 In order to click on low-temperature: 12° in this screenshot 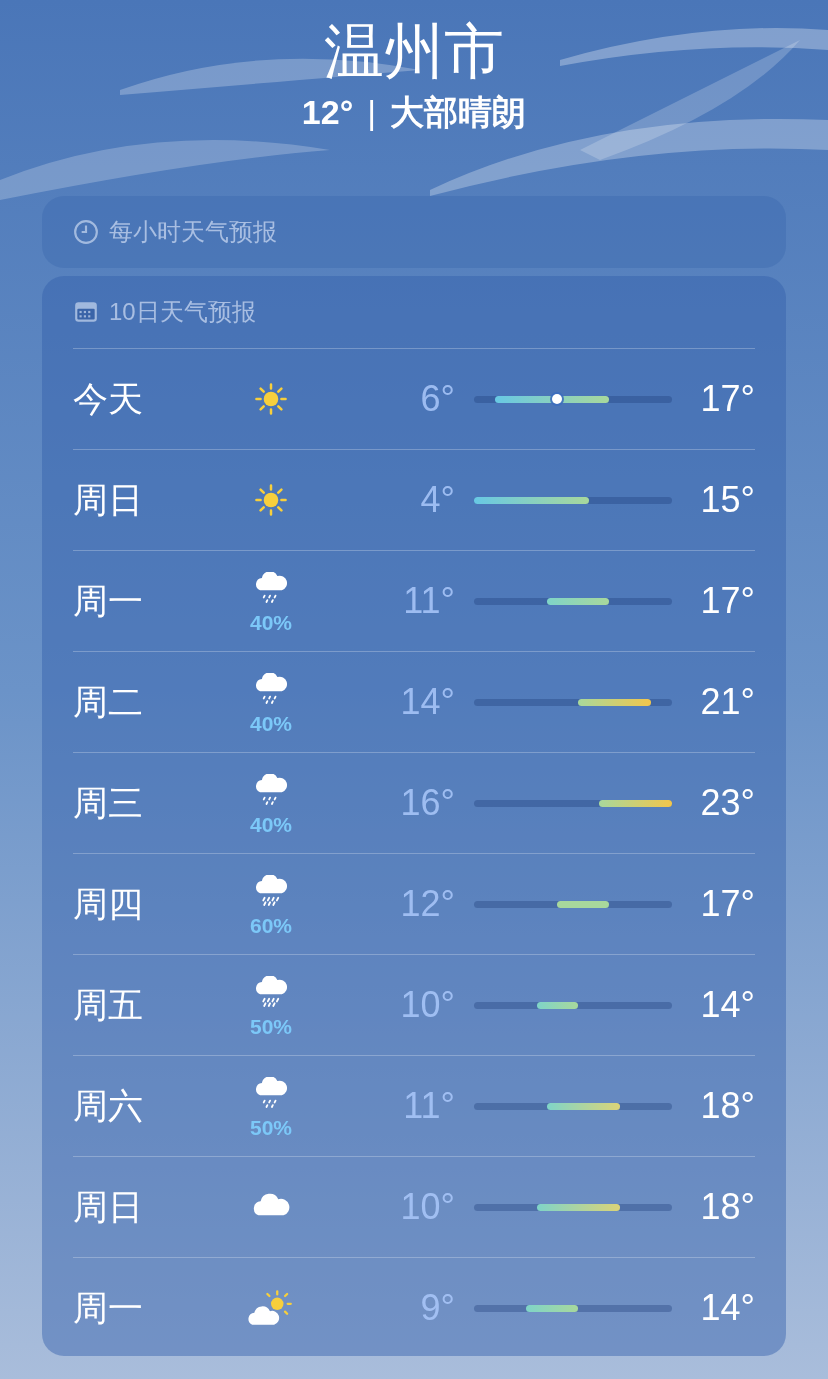, I will do `click(427, 904)`.